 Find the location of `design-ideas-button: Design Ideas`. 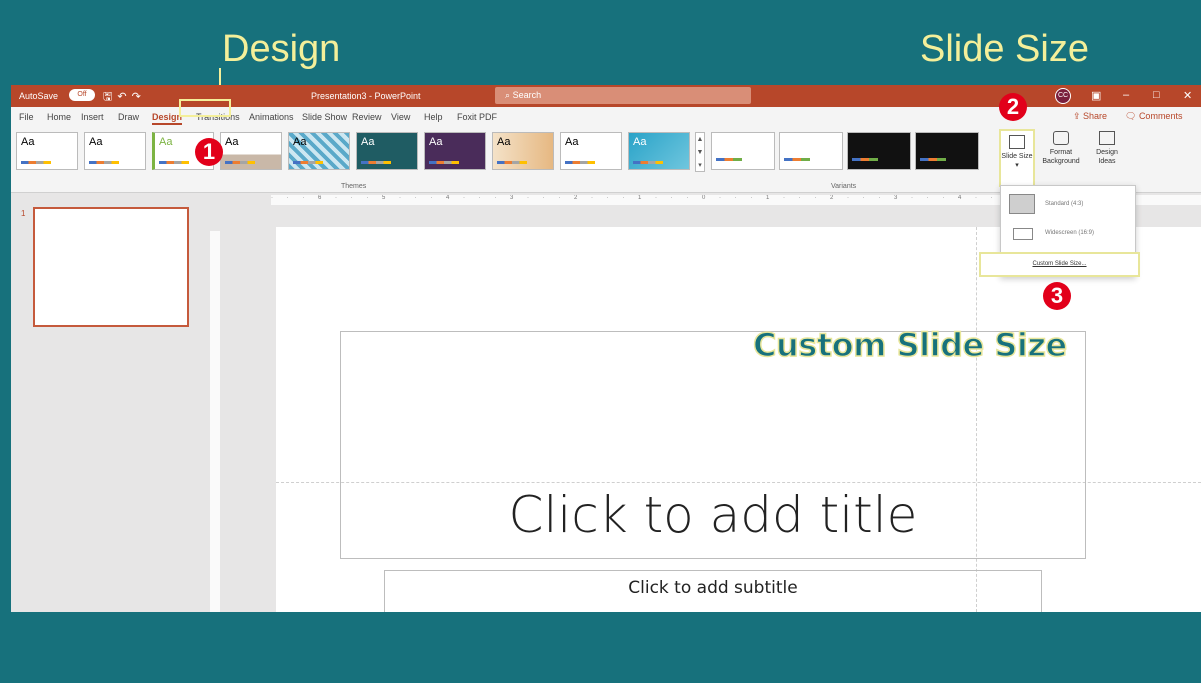

design-ideas-button: Design Ideas is located at coordinates (1107, 148).